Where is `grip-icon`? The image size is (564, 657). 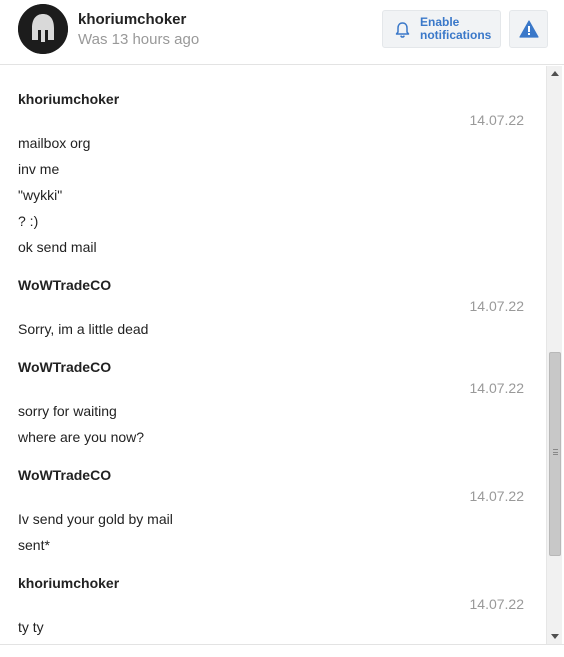 grip-icon is located at coordinates (555, 452).